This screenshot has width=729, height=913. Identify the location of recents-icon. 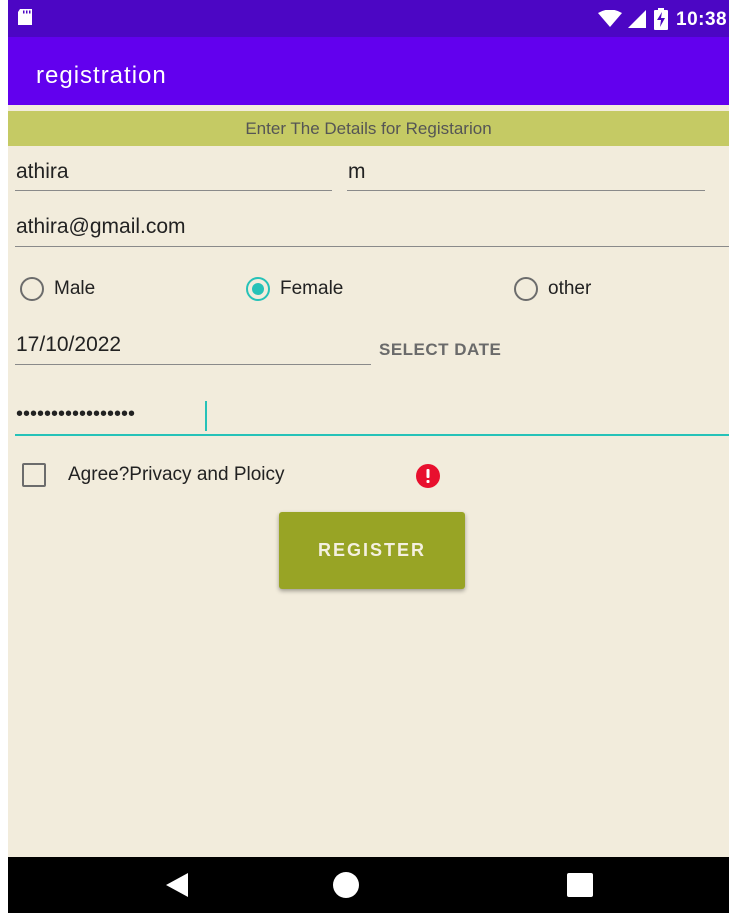
(580, 885).